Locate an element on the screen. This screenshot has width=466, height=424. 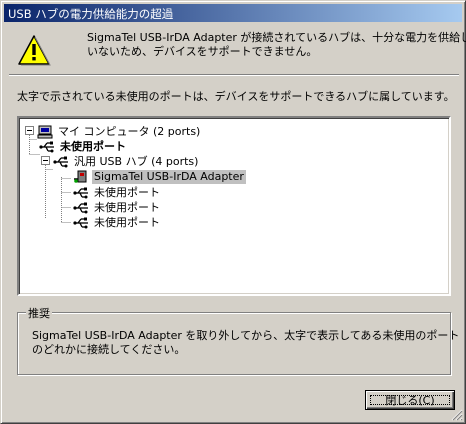
warning-message-line-2: いないため、デバイスをサポートできません。 is located at coordinates (202, 51).